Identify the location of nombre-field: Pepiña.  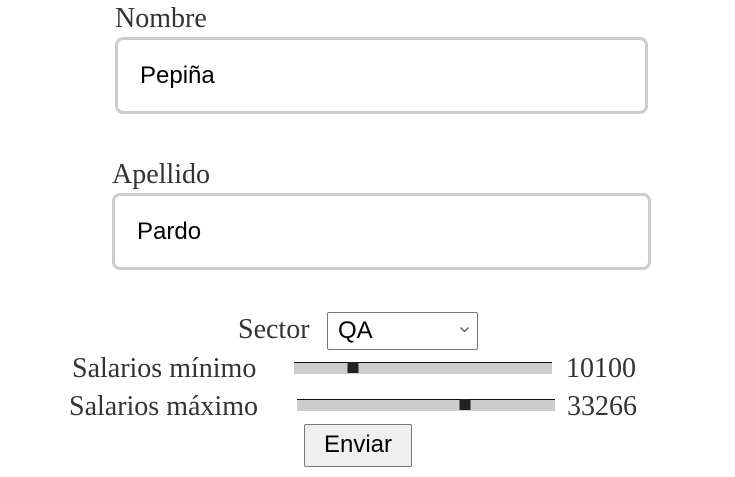
(381, 75).